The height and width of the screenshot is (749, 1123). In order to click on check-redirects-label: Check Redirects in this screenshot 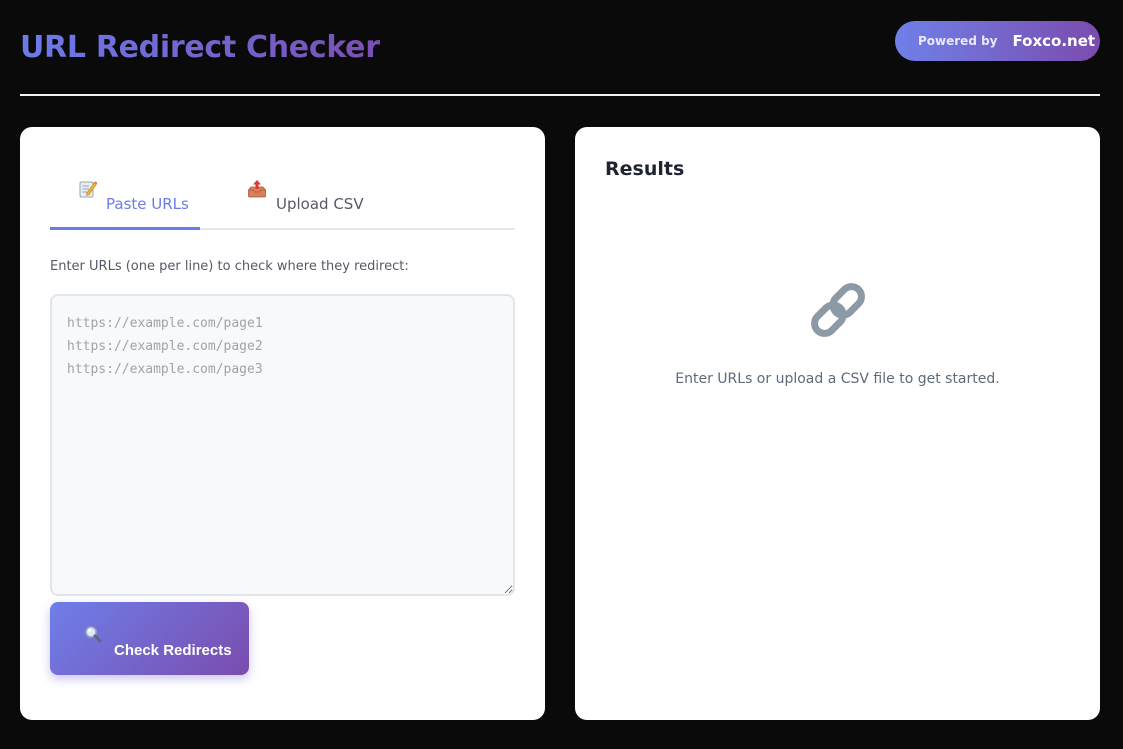, I will do `click(173, 650)`.